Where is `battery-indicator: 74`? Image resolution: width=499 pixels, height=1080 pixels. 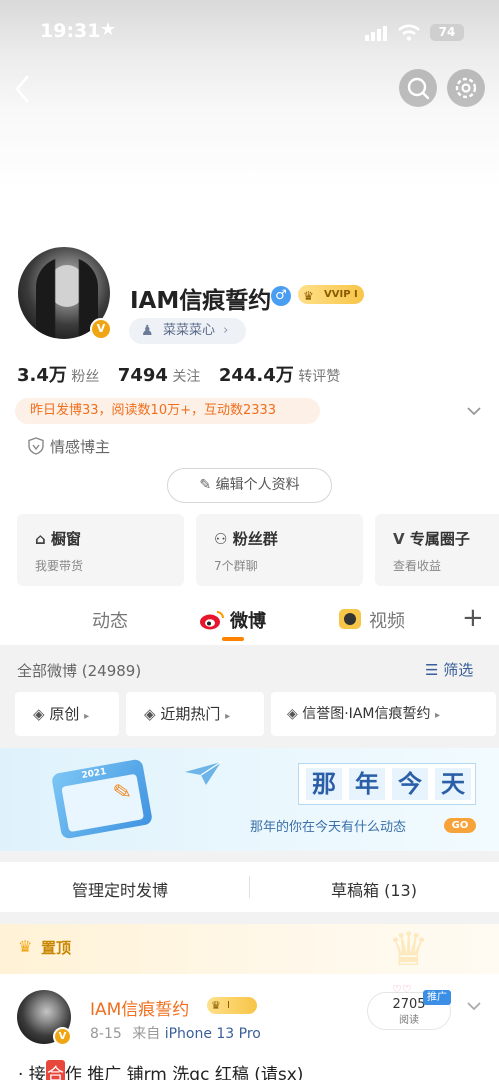
battery-indicator: 74 is located at coordinates (447, 32).